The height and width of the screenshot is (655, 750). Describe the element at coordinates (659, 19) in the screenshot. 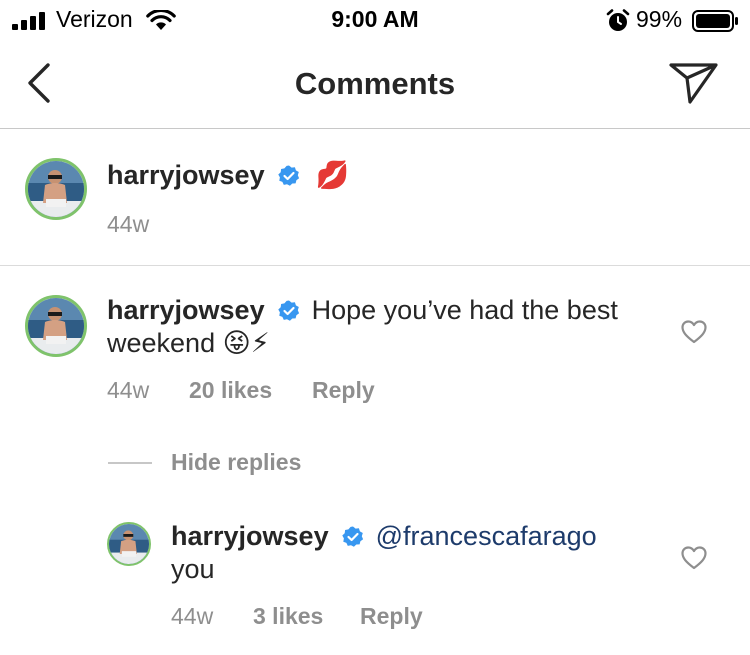

I see `battery-percent: 99%` at that location.